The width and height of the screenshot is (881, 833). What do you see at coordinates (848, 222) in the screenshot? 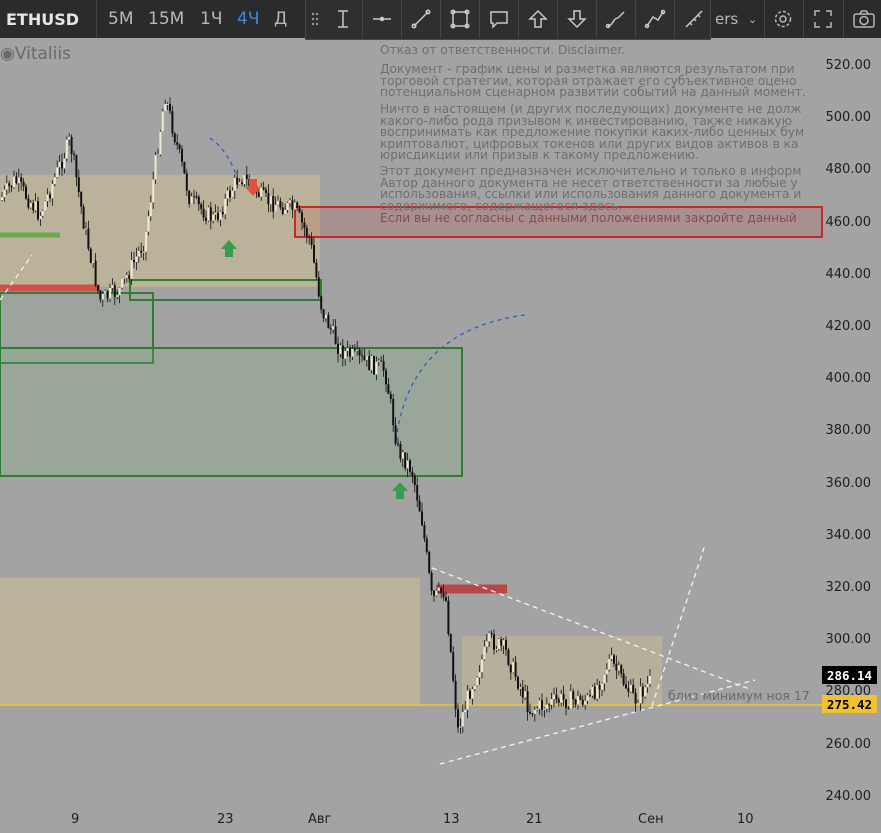
I see `price-axis-label: 460.00` at bounding box center [848, 222].